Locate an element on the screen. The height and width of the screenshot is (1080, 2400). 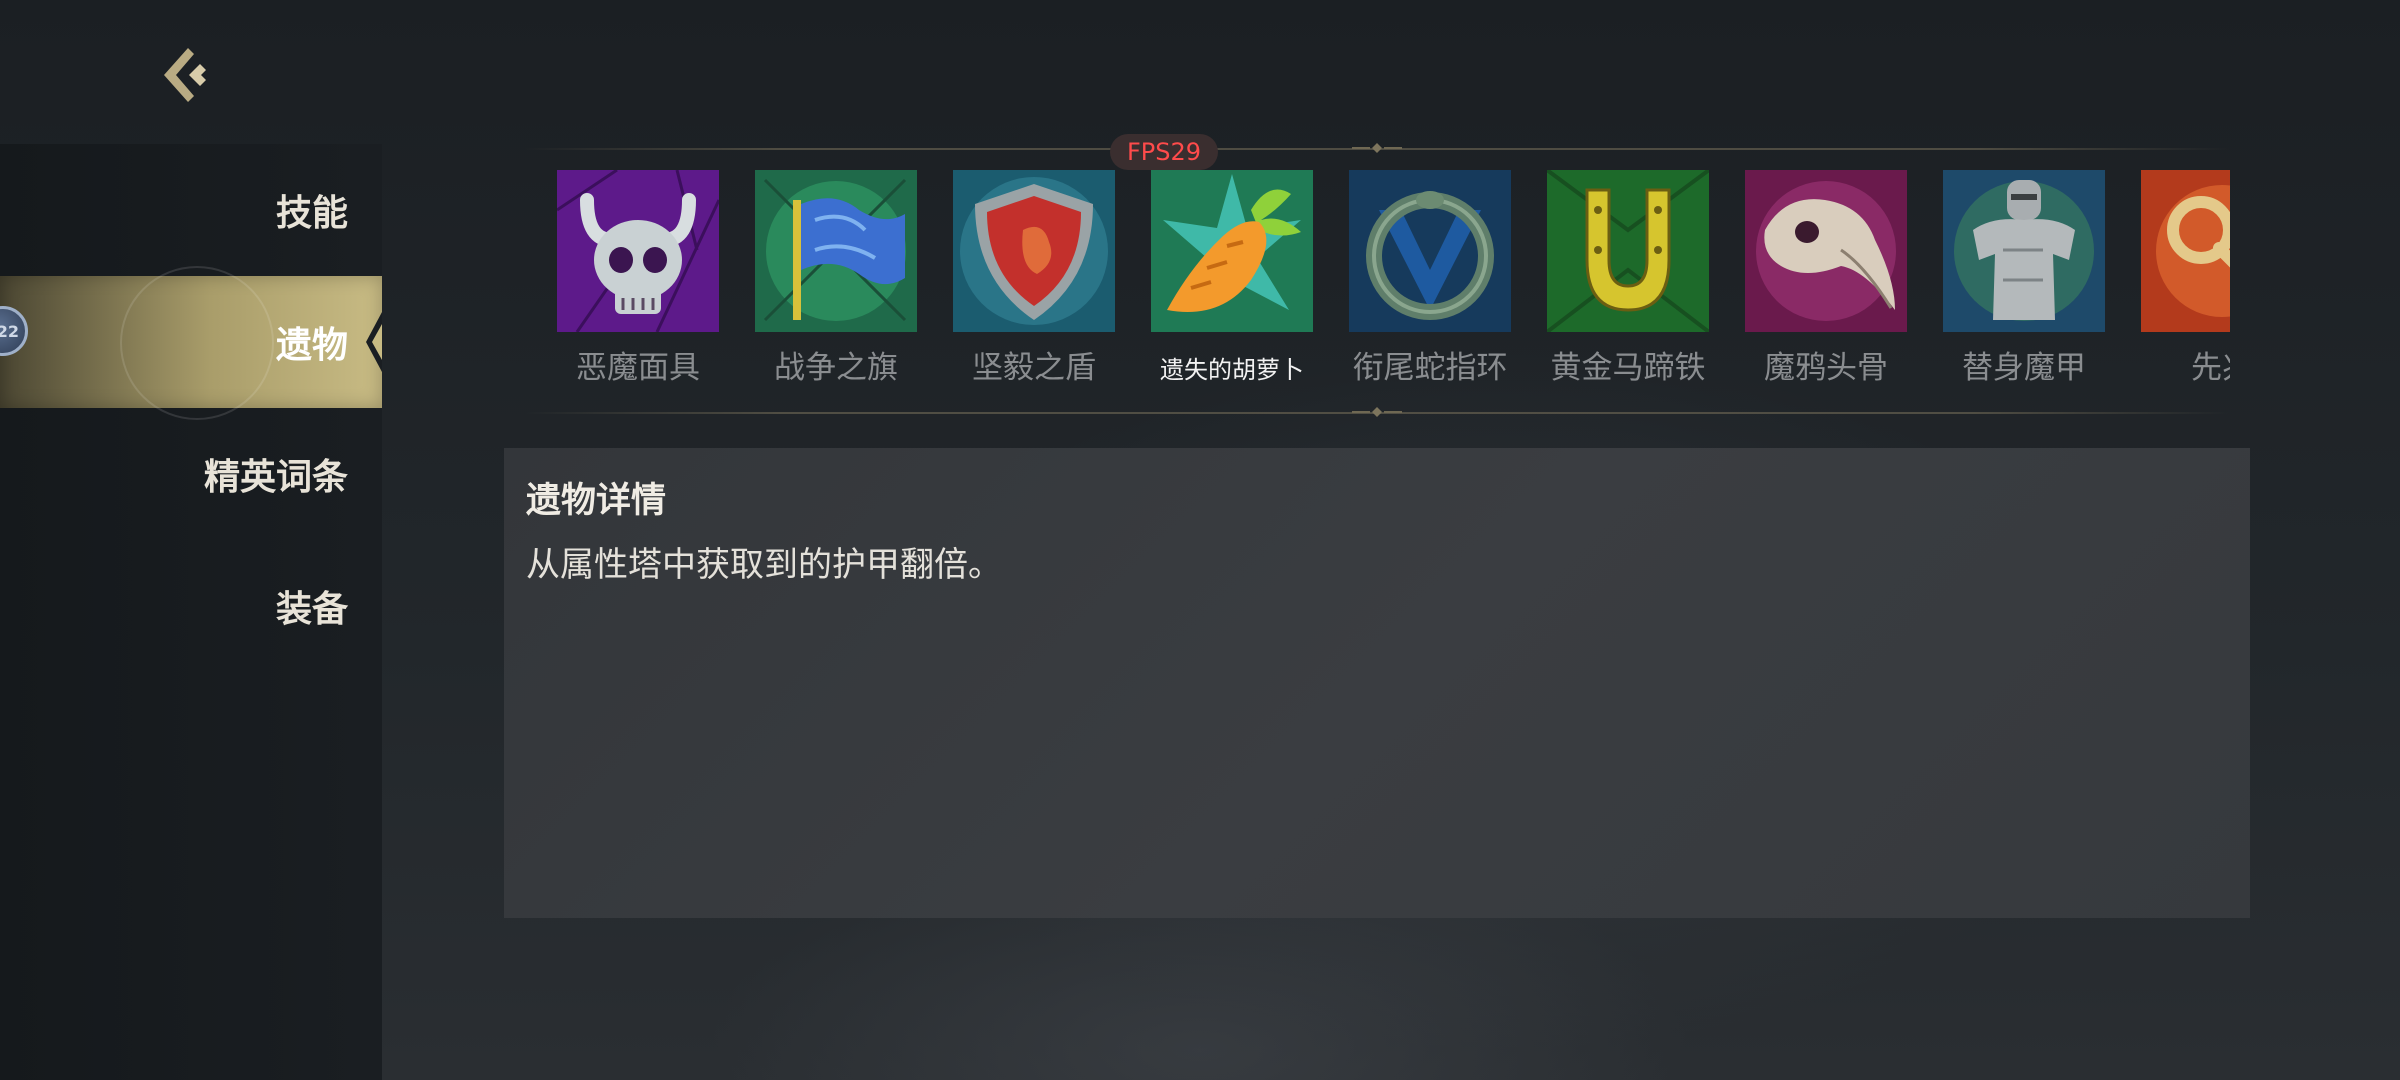
relic-item: 战争之旗 is located at coordinates (836, 285).